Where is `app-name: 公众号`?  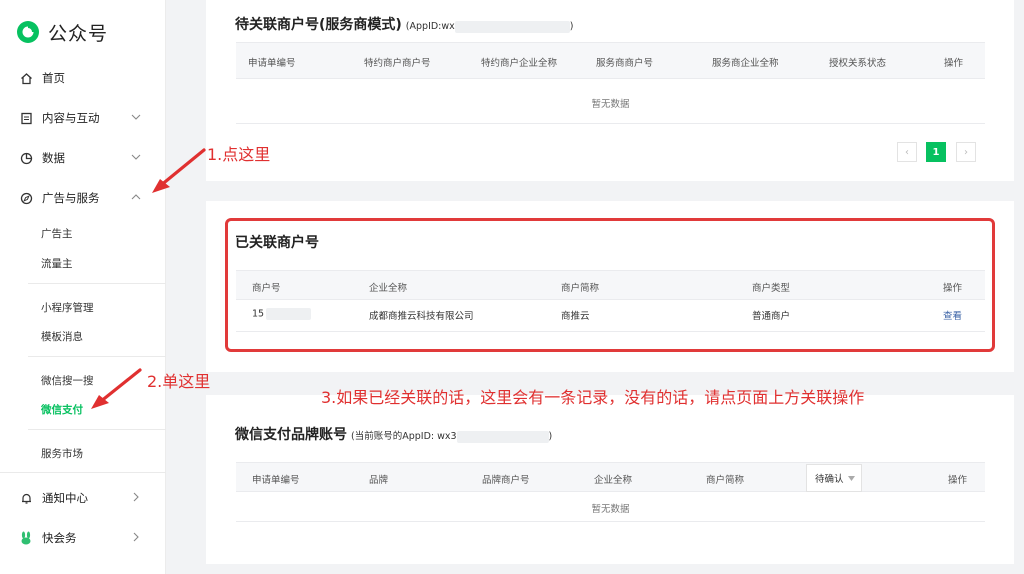
app-name: 公众号 is located at coordinates (78, 33).